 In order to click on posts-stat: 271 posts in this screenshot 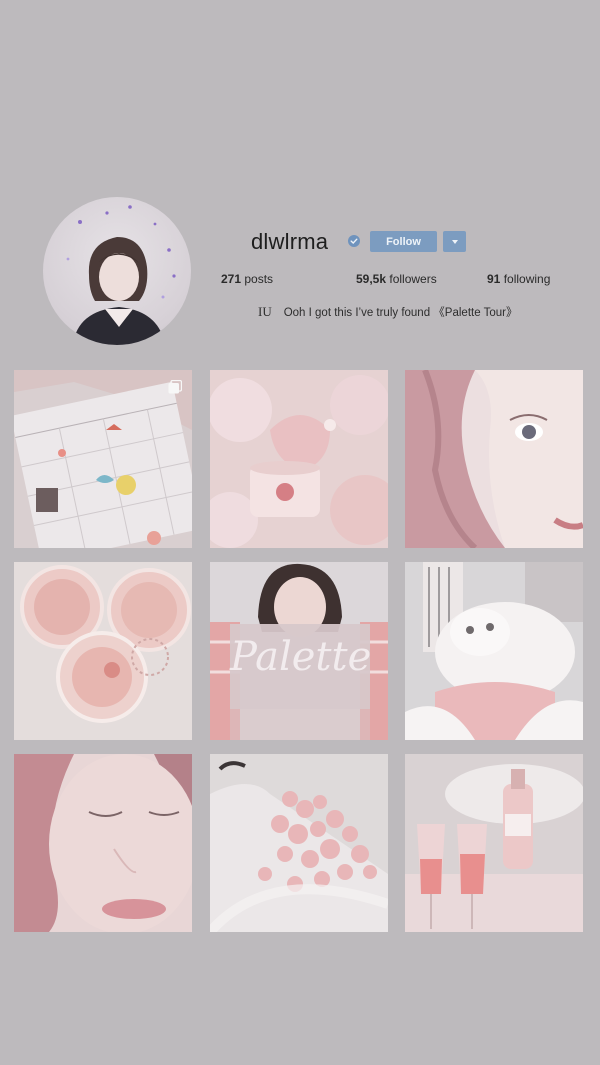, I will do `click(247, 279)`.